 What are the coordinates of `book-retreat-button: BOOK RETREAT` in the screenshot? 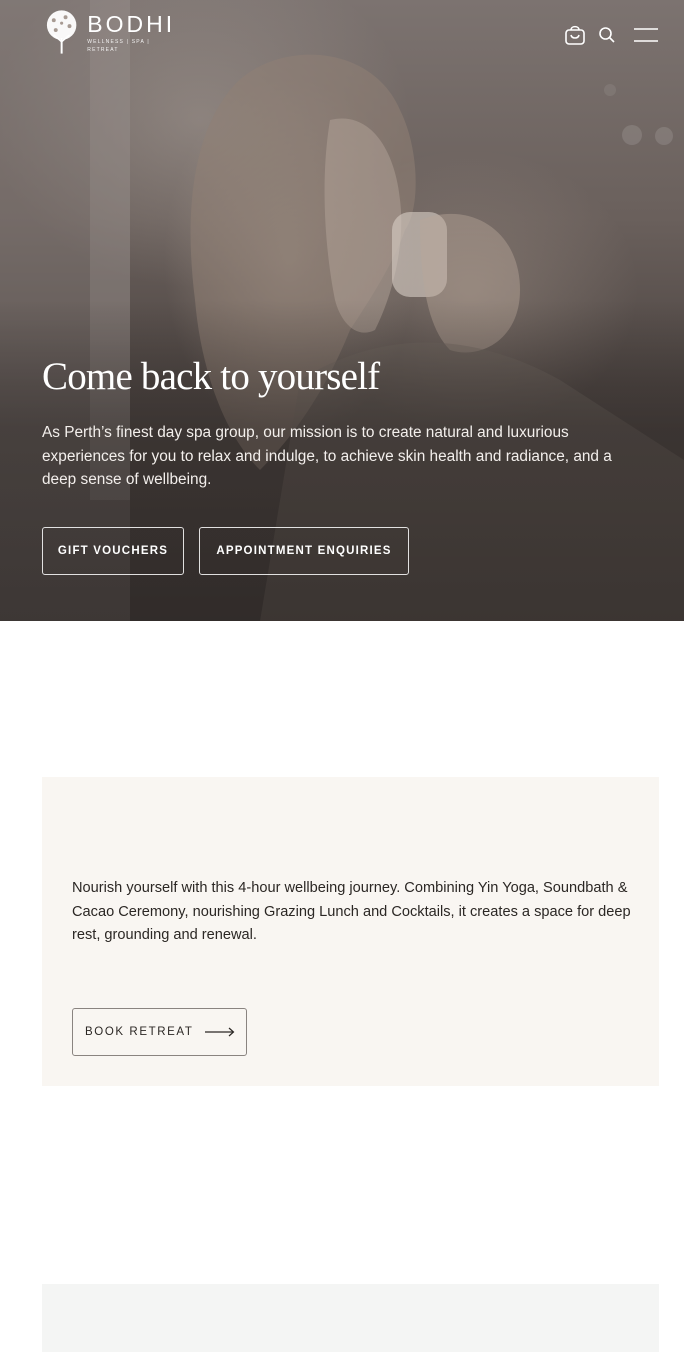 It's located at (159, 1032).